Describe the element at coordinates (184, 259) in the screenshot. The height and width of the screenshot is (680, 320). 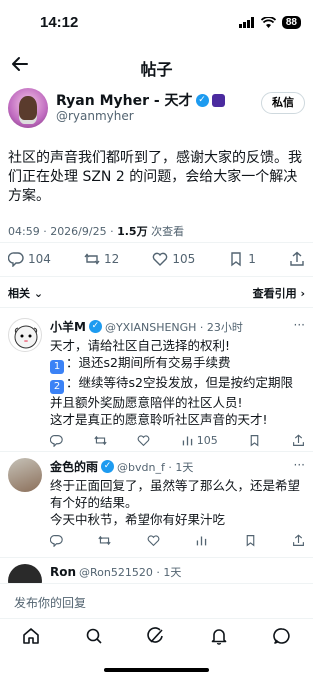
I see `like-count: 105` at that location.